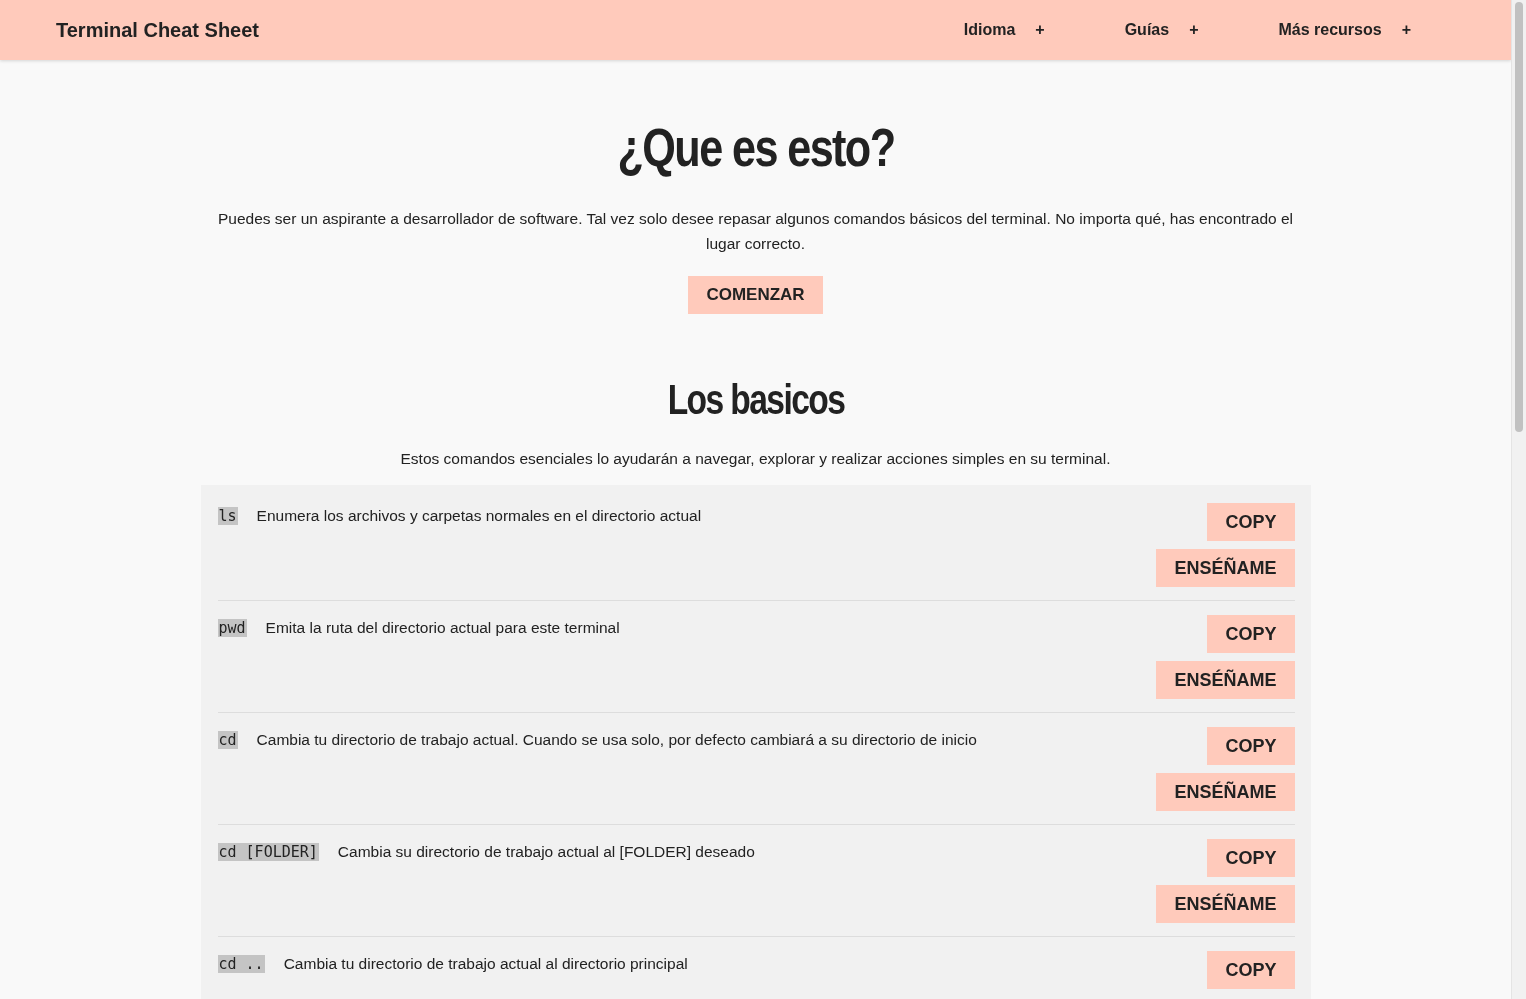 This screenshot has width=1526, height=999. Describe the element at coordinates (1330, 30) in the screenshot. I see `nav-link: Más recursos` at that location.